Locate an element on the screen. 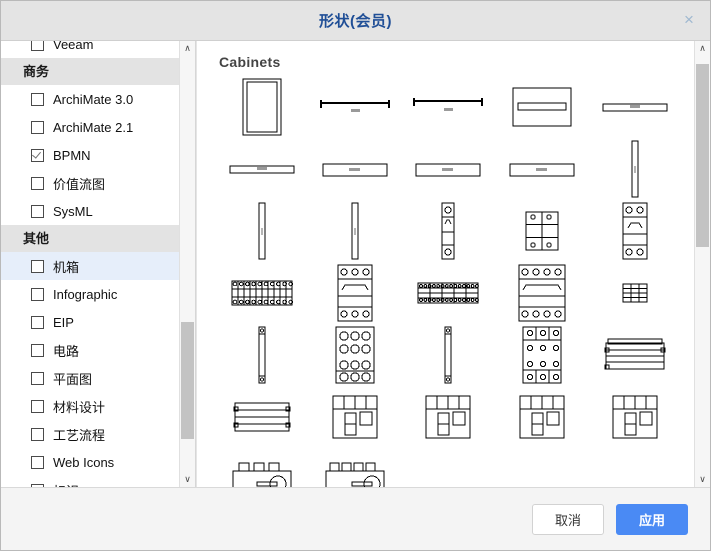 This screenshot has width=711, height=551. sidebar-item: 电路 is located at coordinates (91, 350).